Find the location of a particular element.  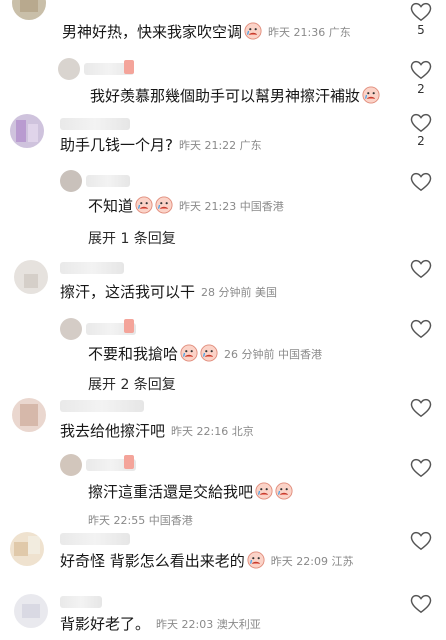

comment-text: 擦汗，这活我可以干 28 分钟前 美国 is located at coordinates (169, 292).